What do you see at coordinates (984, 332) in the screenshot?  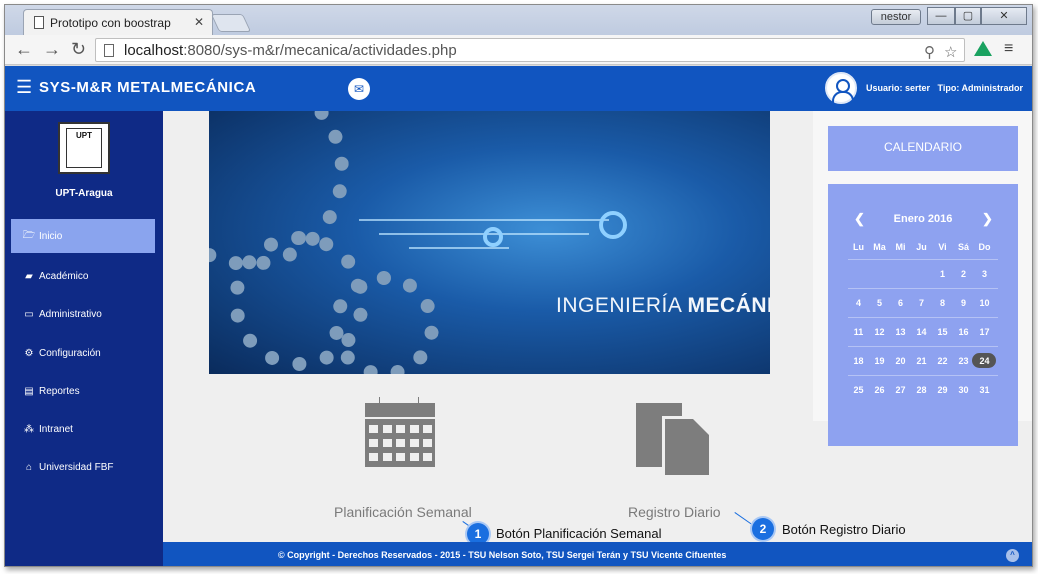 I see `calendar-day: 17` at bounding box center [984, 332].